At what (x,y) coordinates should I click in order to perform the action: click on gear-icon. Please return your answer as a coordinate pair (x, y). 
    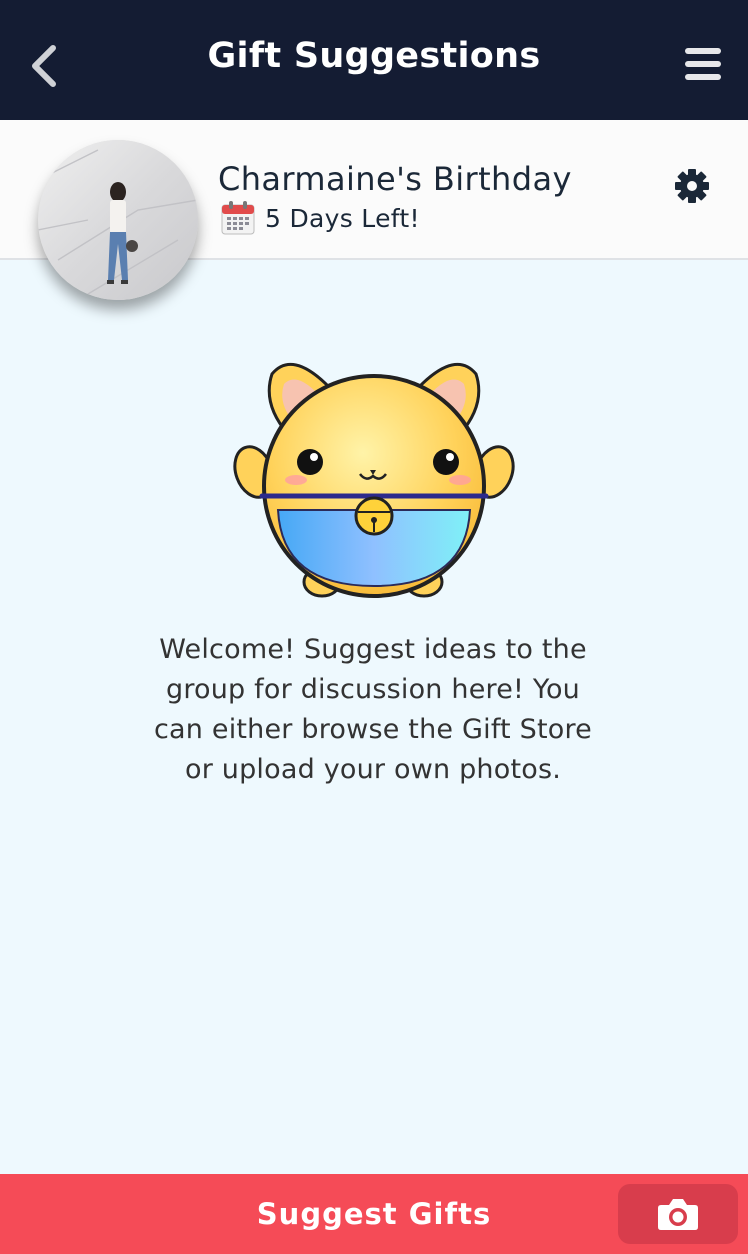
    Looking at the image, I should click on (692, 186).